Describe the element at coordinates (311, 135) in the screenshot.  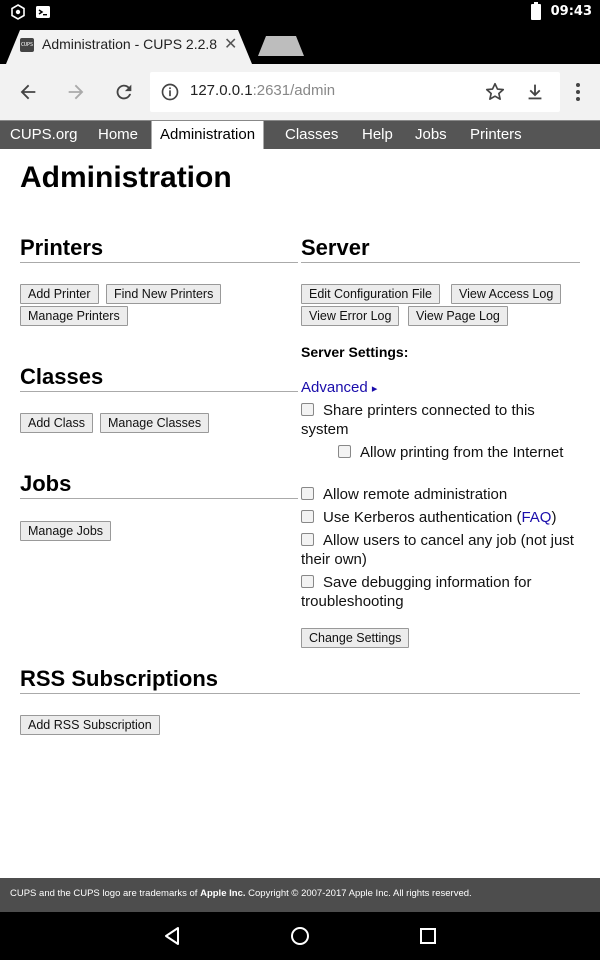
I see `nav-classes: Classes` at that location.